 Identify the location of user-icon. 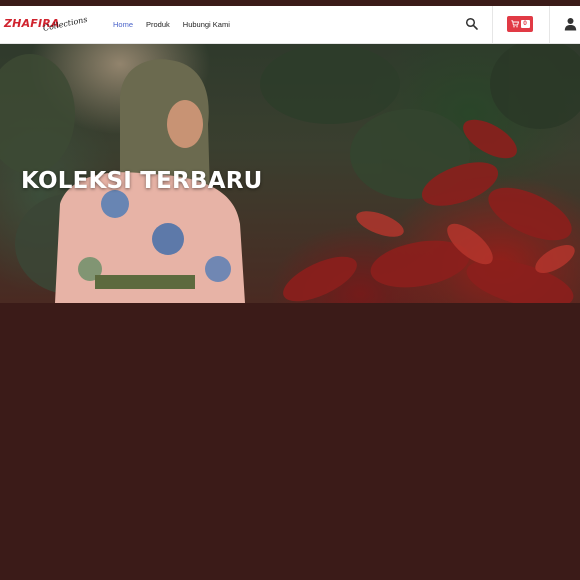
(570, 24).